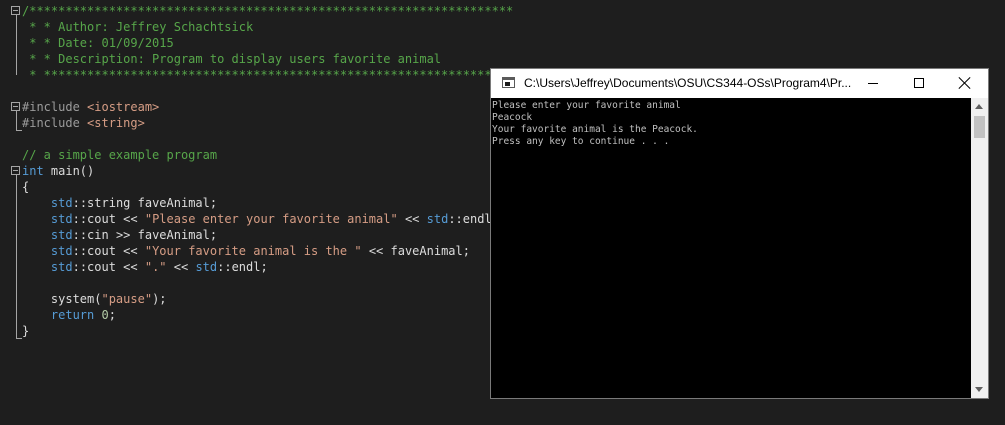 The width and height of the screenshot is (1005, 425). What do you see at coordinates (145, 203) in the screenshot?
I see `code-token: ::string faveAnimal;` at bounding box center [145, 203].